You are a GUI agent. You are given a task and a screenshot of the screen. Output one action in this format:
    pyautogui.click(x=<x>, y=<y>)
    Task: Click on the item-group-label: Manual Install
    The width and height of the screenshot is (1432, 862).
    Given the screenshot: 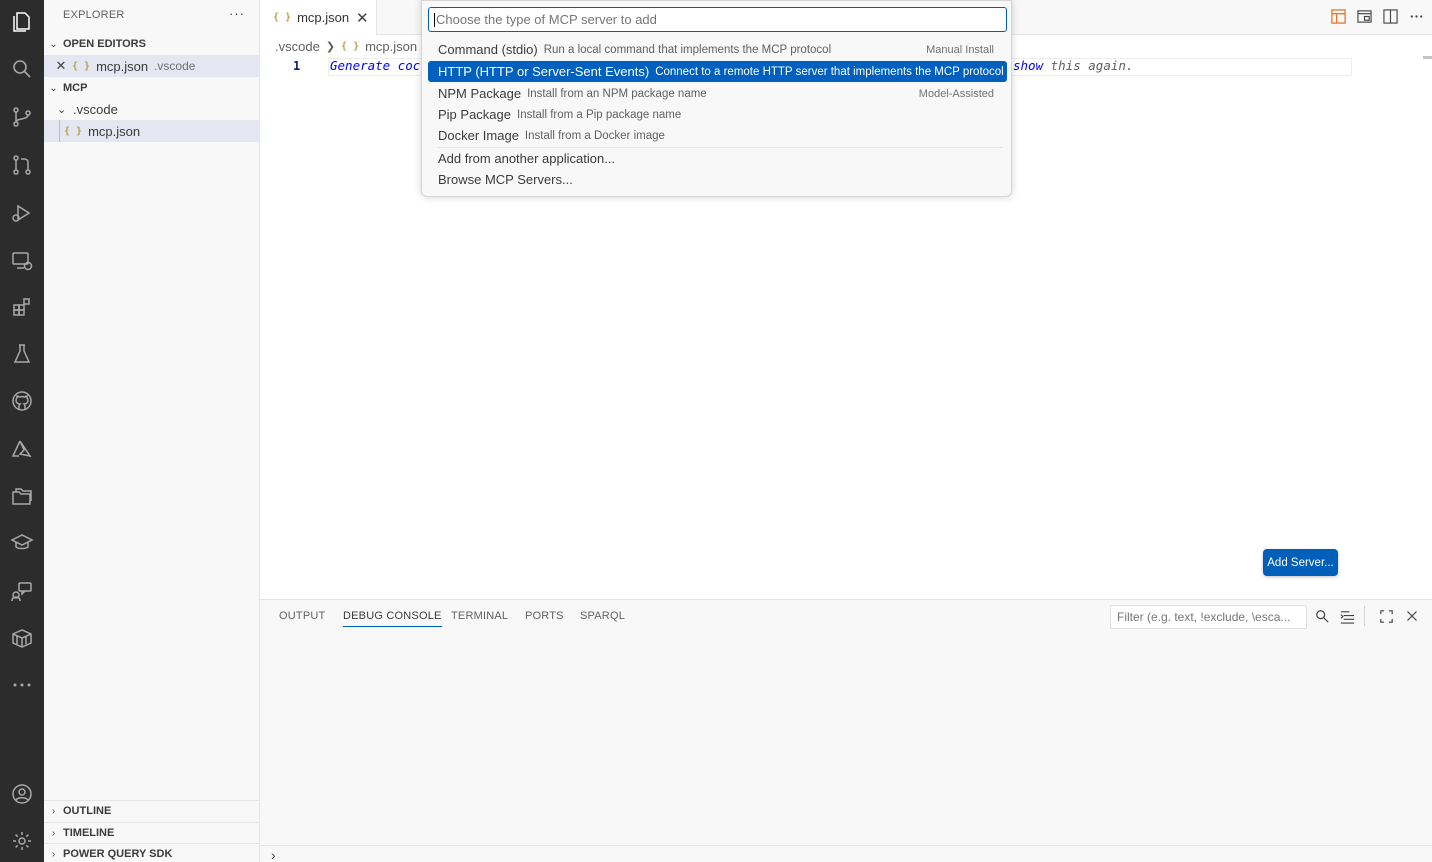 What is the action you would take?
    pyautogui.click(x=960, y=49)
    